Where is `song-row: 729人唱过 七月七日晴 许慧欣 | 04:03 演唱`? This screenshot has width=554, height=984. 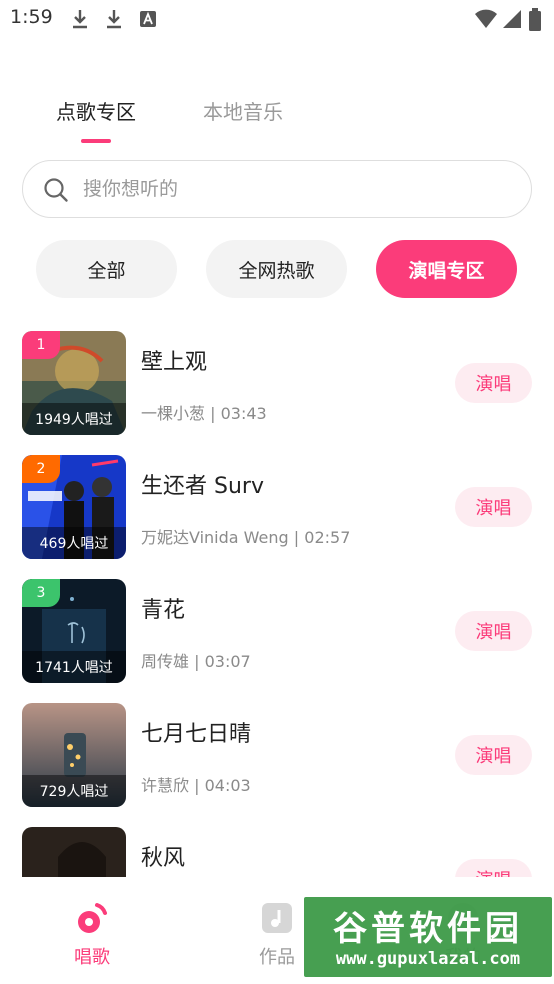 song-row: 729人唱过 七月七日晴 许慧欣 | 04:03 演唱 is located at coordinates (277, 754).